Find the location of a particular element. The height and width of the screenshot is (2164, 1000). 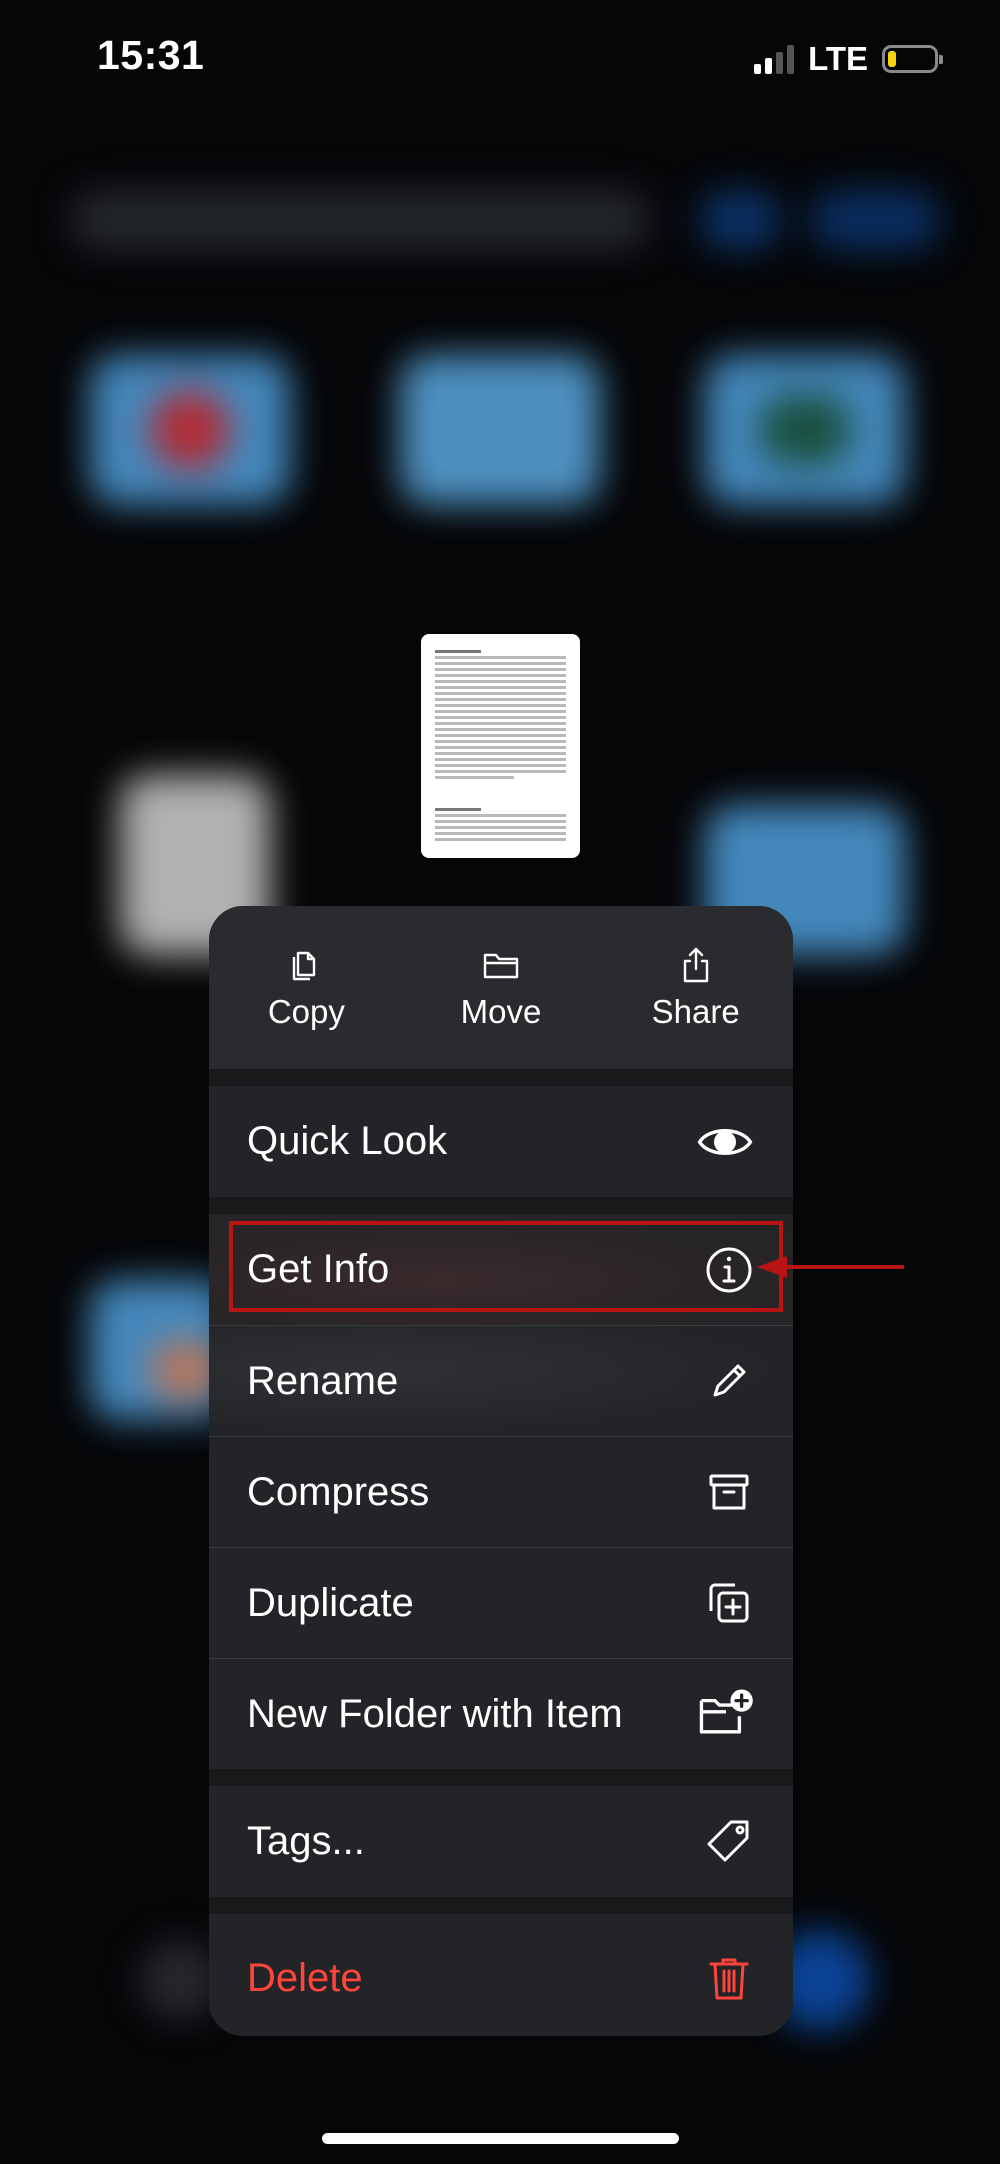

menu-item-quick-look: Quick Look is located at coordinates (501, 1141).